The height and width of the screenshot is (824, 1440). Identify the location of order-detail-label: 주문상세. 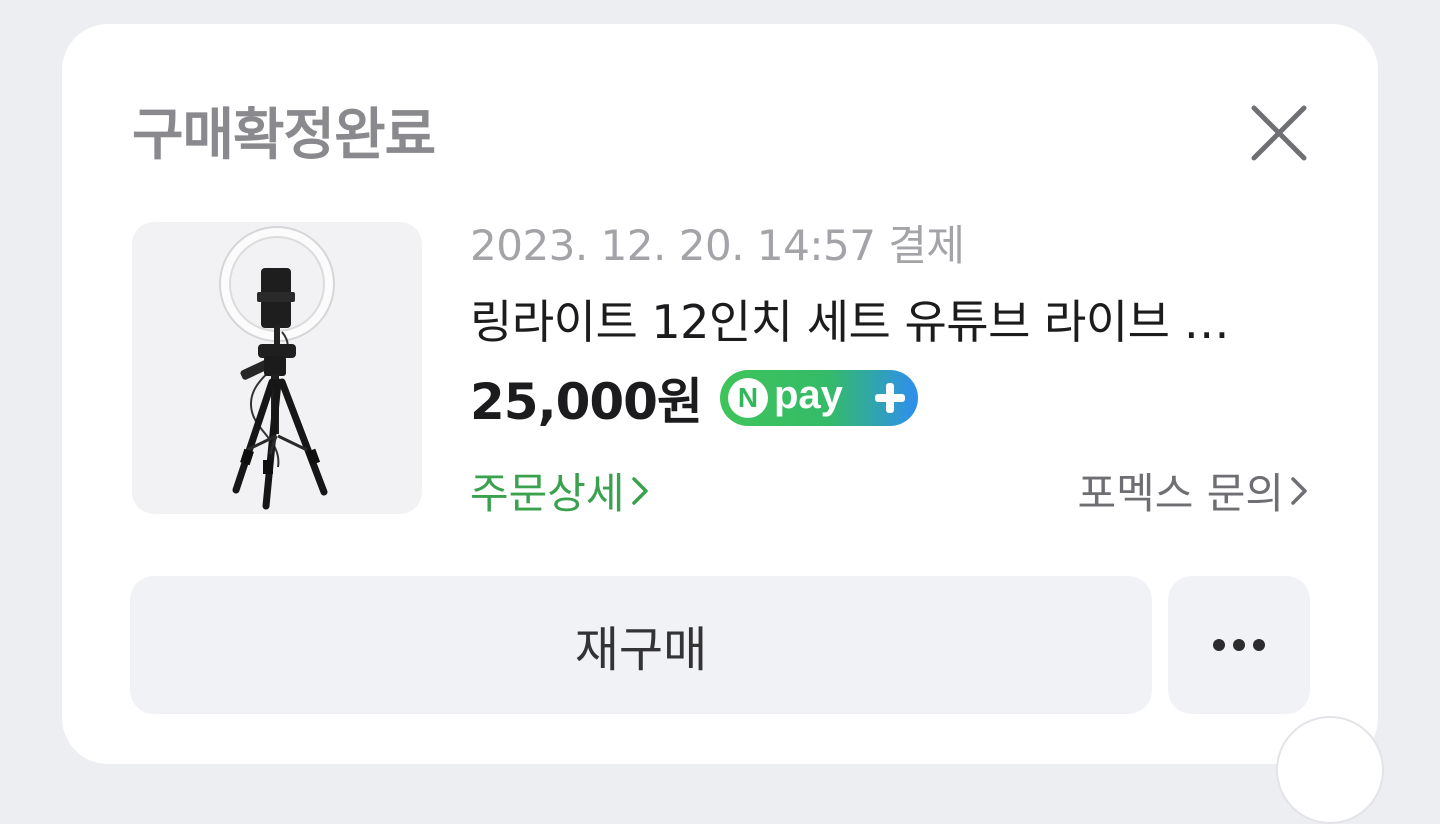
(547, 493).